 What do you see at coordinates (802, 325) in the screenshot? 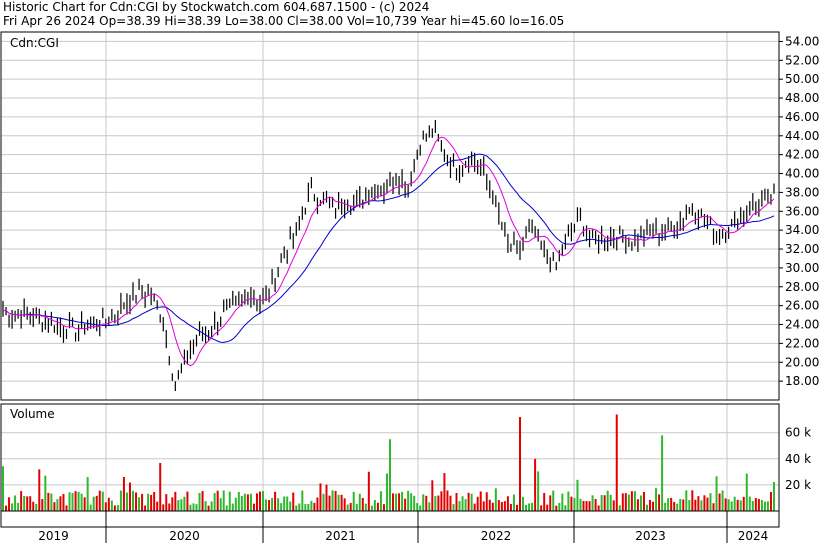
I see `price-tick-label: 24.00` at bounding box center [802, 325].